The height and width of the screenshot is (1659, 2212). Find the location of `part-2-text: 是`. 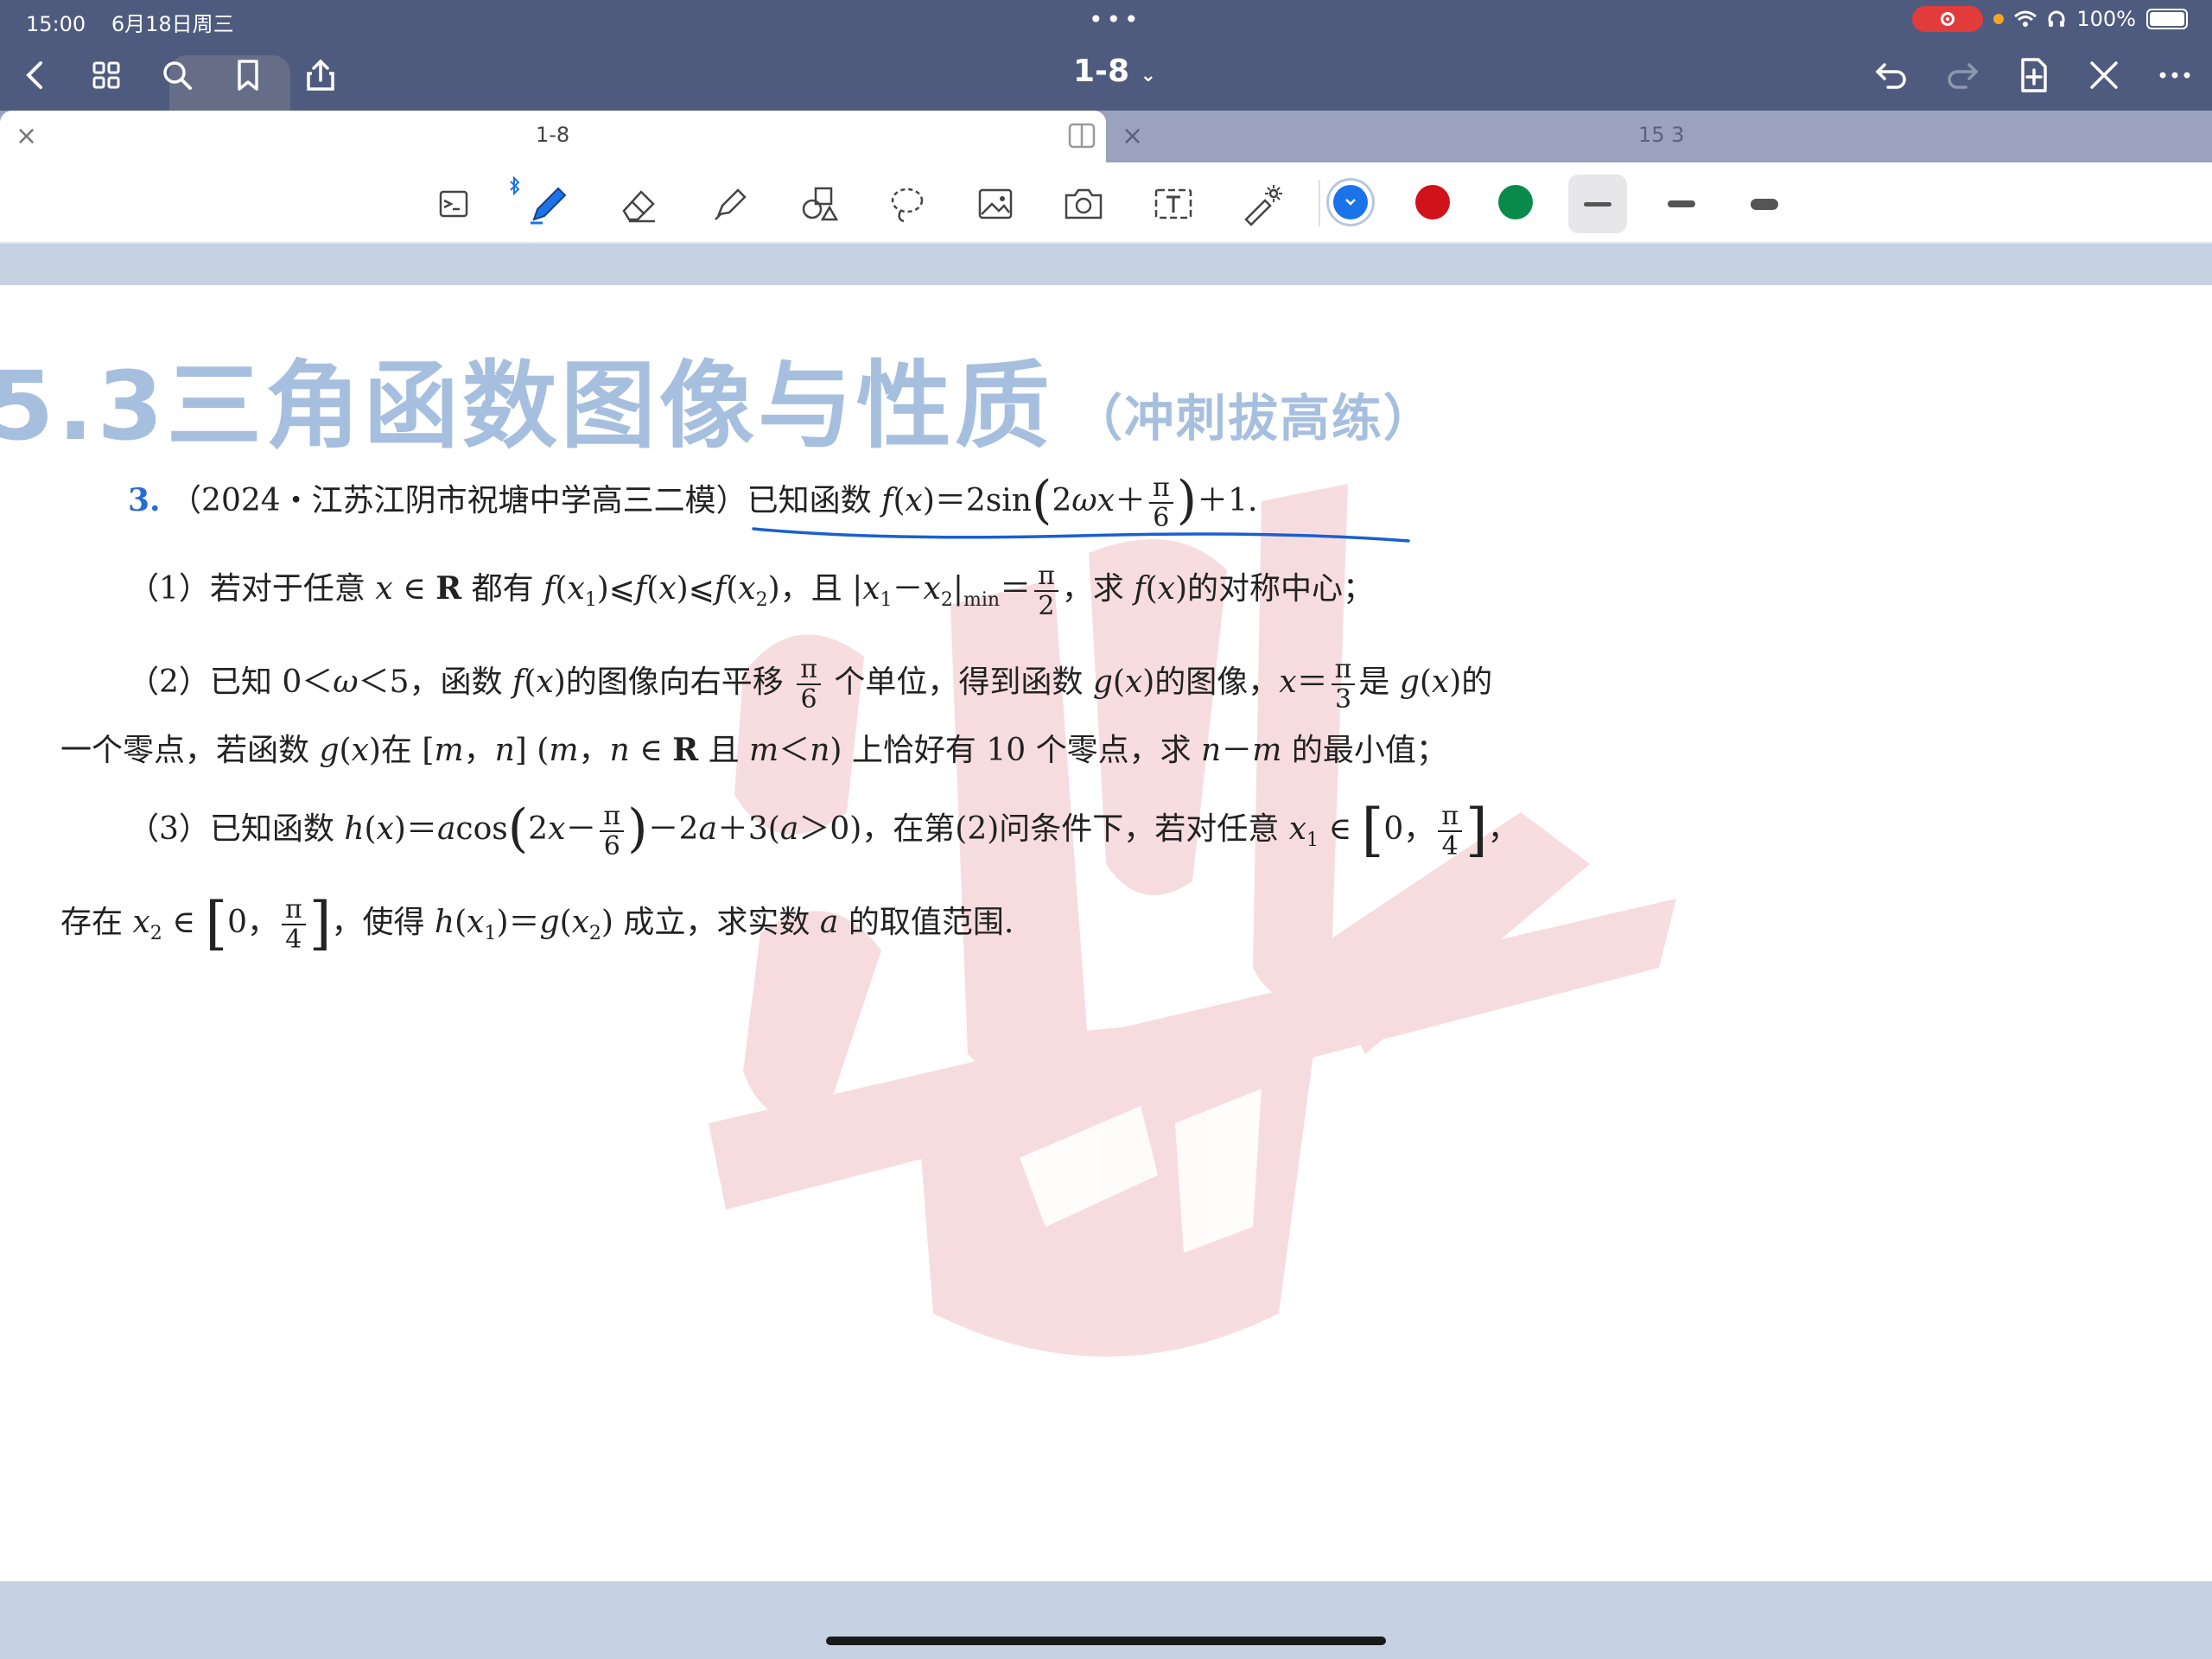

part-2-text: 是 is located at coordinates (1374, 682).